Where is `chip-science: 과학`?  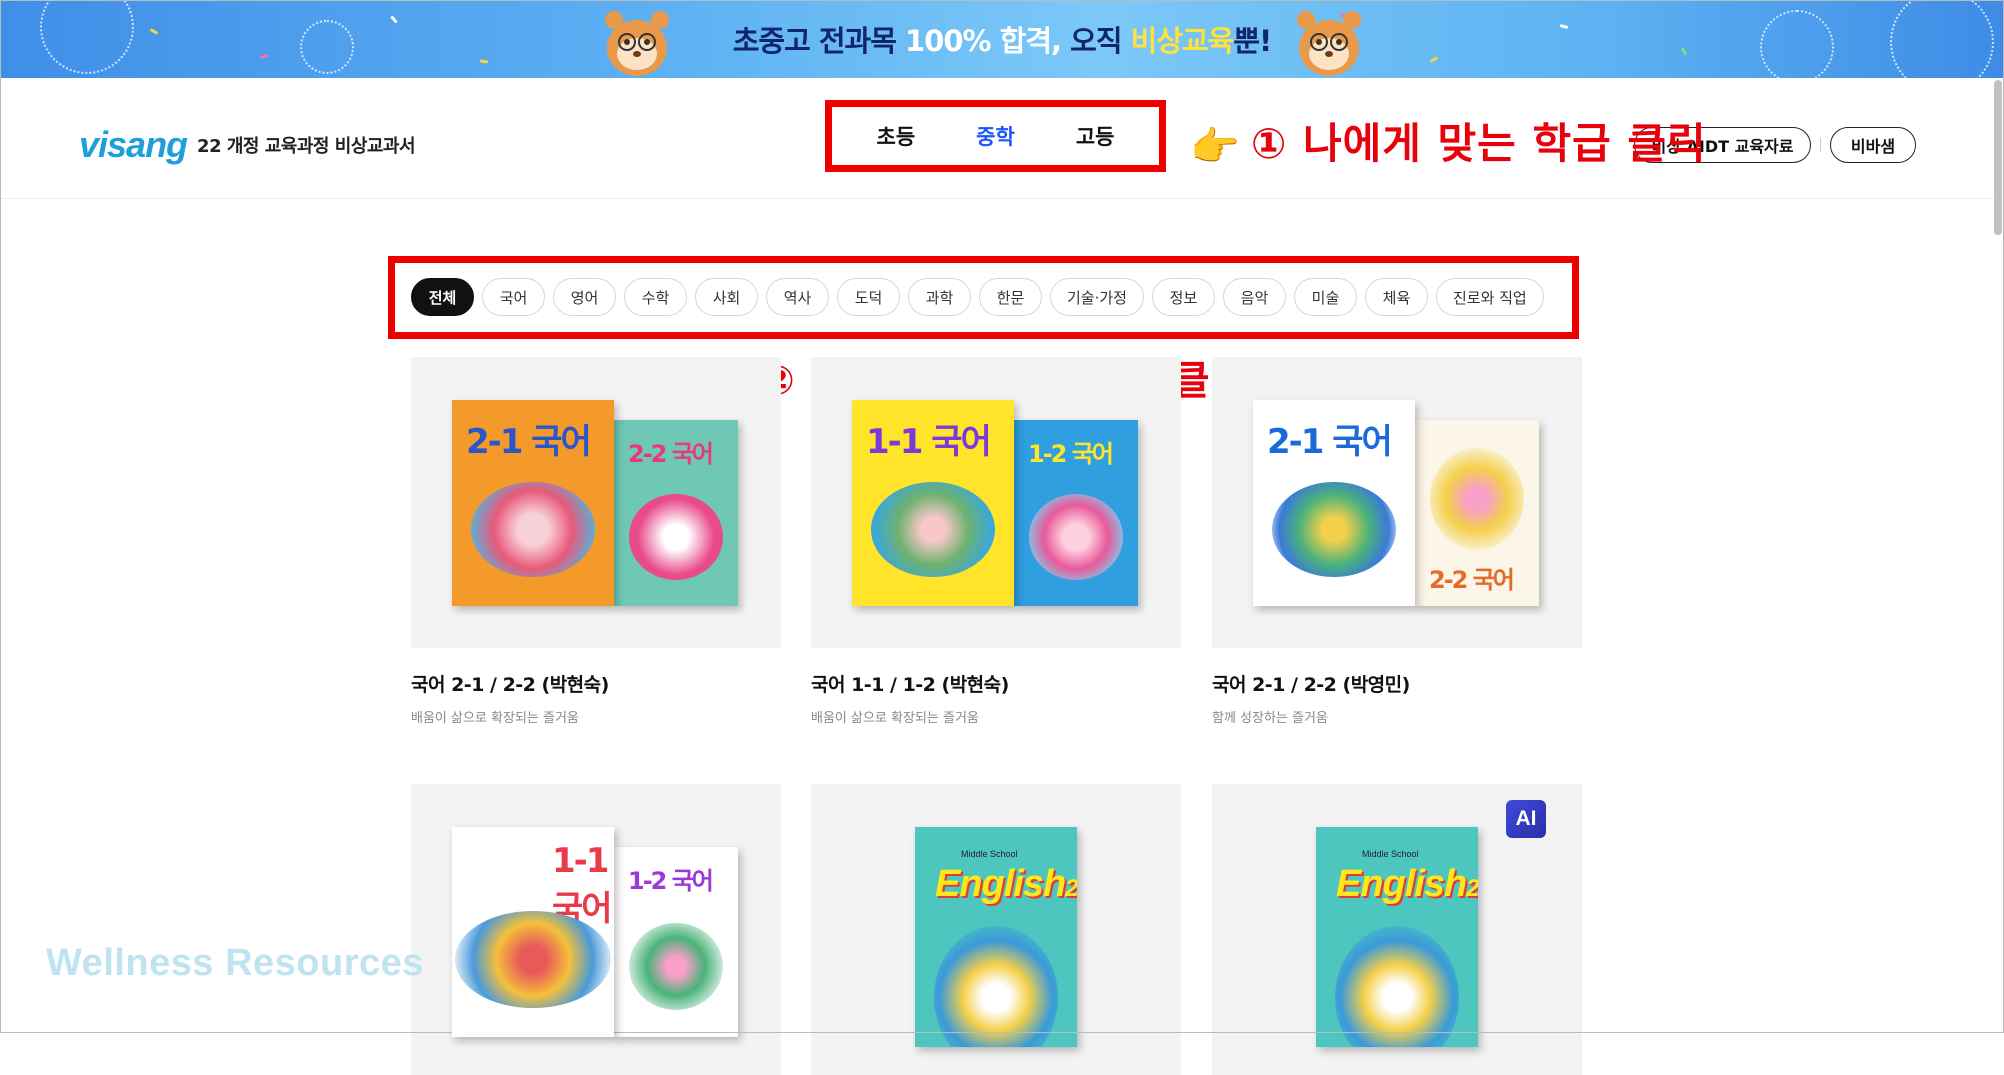 chip-science: 과학 is located at coordinates (939, 297).